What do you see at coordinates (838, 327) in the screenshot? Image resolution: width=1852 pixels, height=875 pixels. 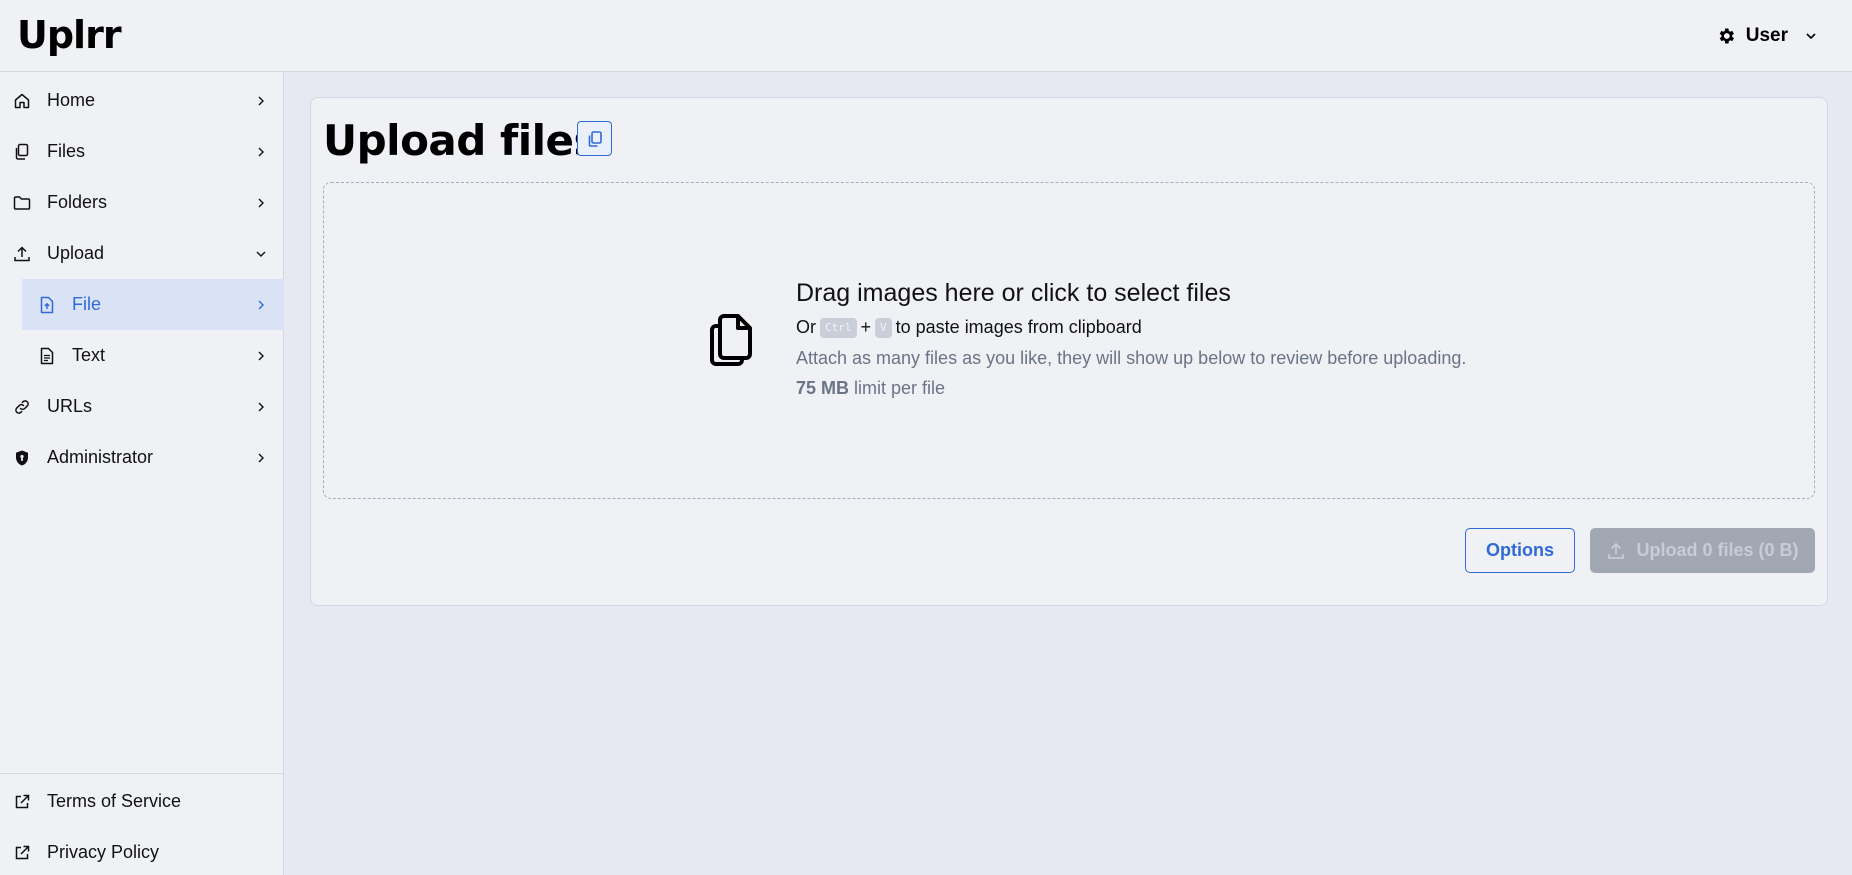 I see `ctrl-key: Ctrl` at bounding box center [838, 327].